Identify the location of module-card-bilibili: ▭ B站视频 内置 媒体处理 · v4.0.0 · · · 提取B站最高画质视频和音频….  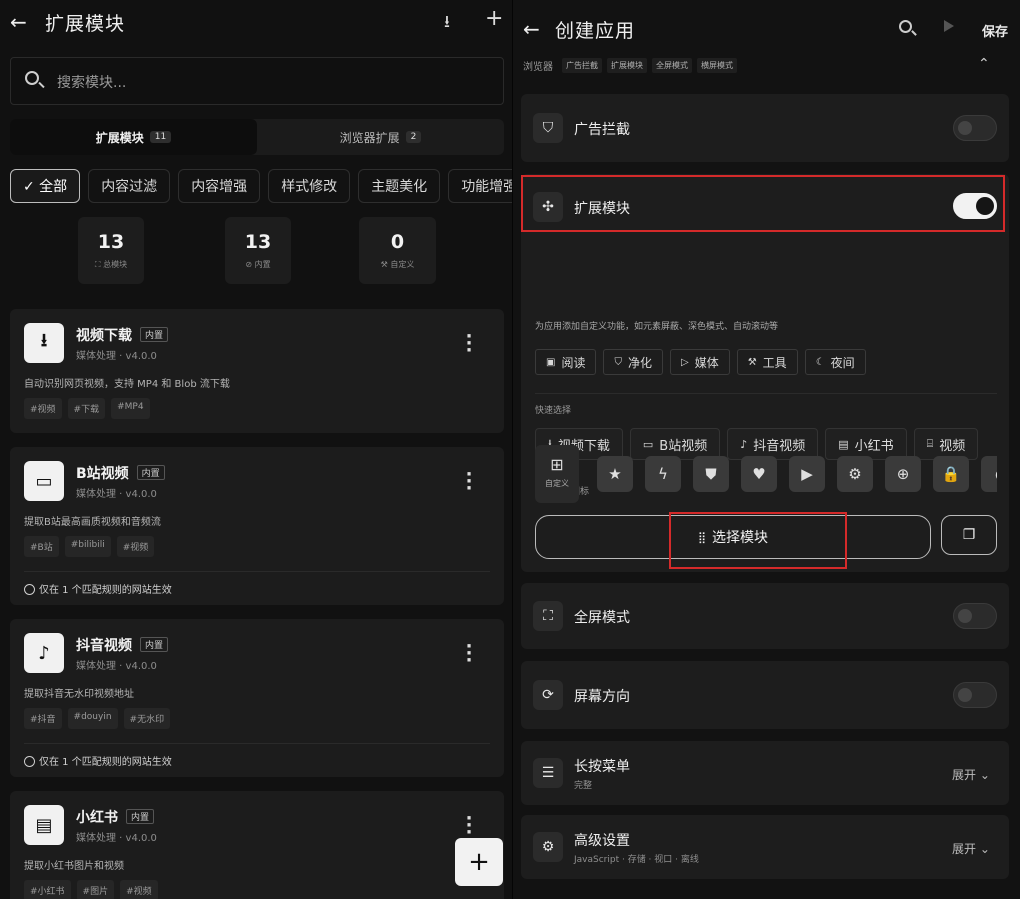
(257, 526).